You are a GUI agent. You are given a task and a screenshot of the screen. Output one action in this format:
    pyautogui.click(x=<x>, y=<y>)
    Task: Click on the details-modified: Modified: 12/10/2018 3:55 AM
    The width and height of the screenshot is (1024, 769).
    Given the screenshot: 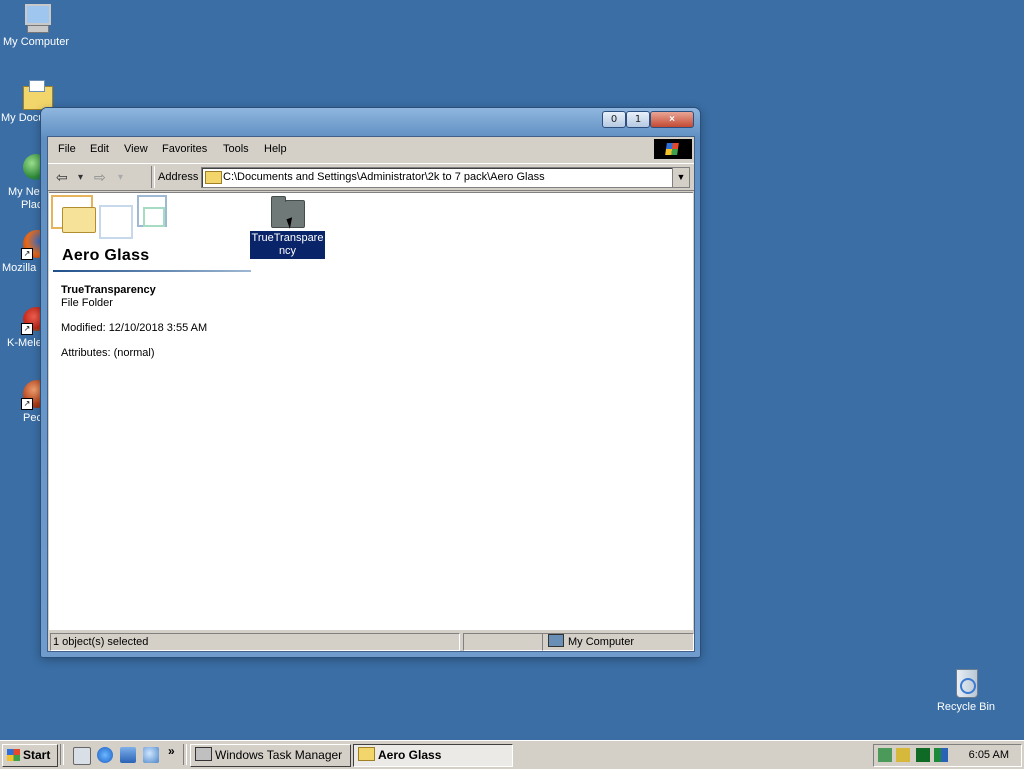 What is the action you would take?
    pyautogui.click(x=134, y=328)
    